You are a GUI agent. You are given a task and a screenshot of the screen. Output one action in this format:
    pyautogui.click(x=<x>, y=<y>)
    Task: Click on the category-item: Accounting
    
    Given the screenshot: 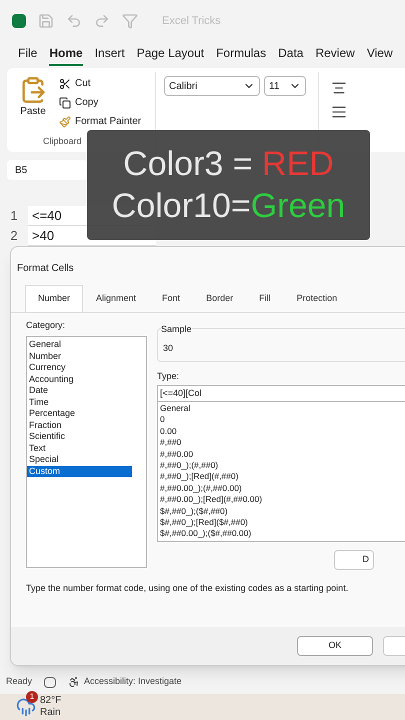 What is the action you would take?
    pyautogui.click(x=86, y=379)
    